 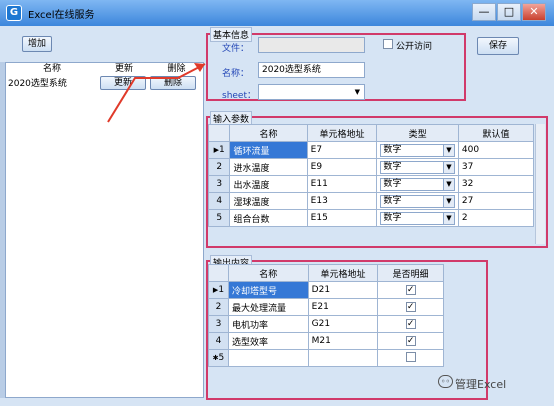 What do you see at coordinates (481, 384) in the screenshot?
I see `watermark-text: 管理Excel` at bounding box center [481, 384].